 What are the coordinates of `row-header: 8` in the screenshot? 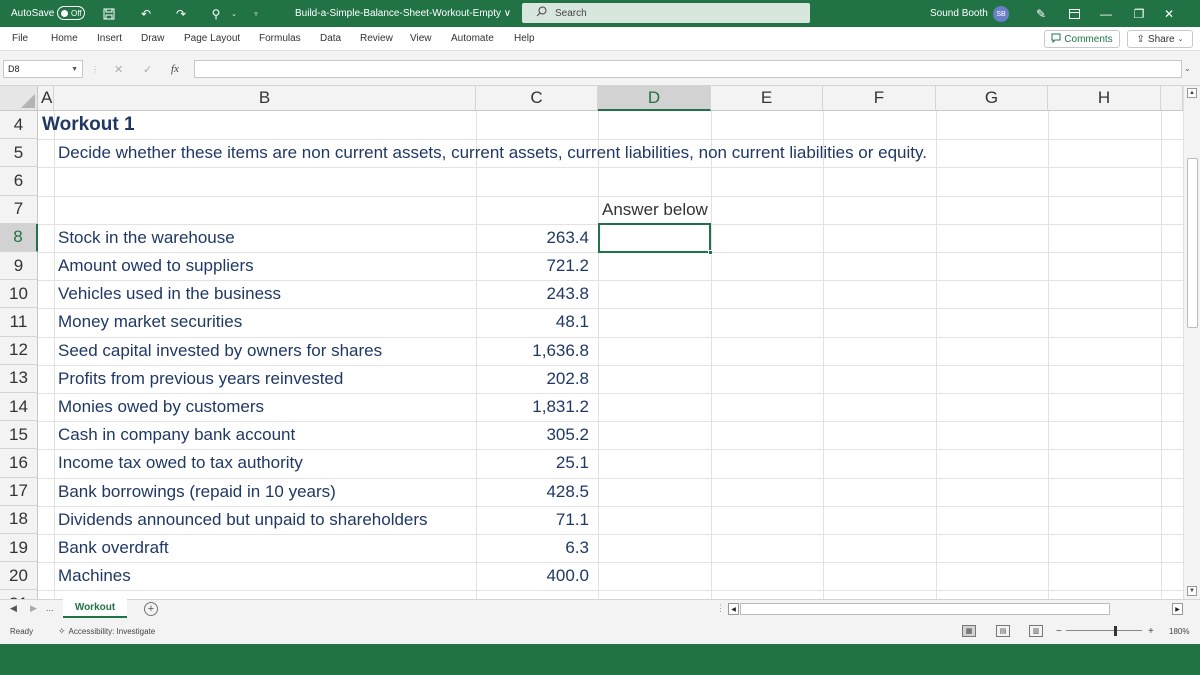 It's located at (19, 237).